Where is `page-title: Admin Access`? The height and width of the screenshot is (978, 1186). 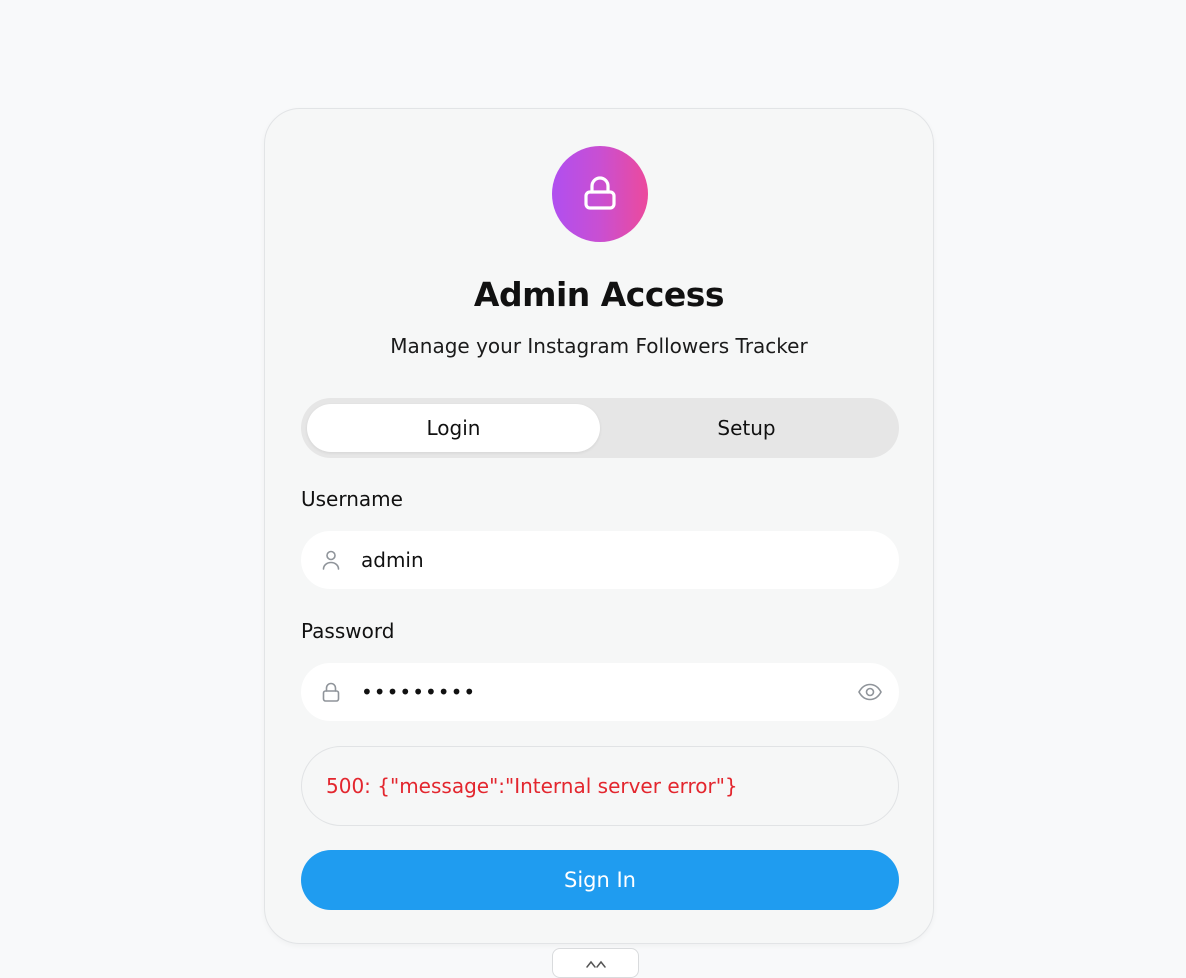
page-title: Admin Access is located at coordinates (599, 294).